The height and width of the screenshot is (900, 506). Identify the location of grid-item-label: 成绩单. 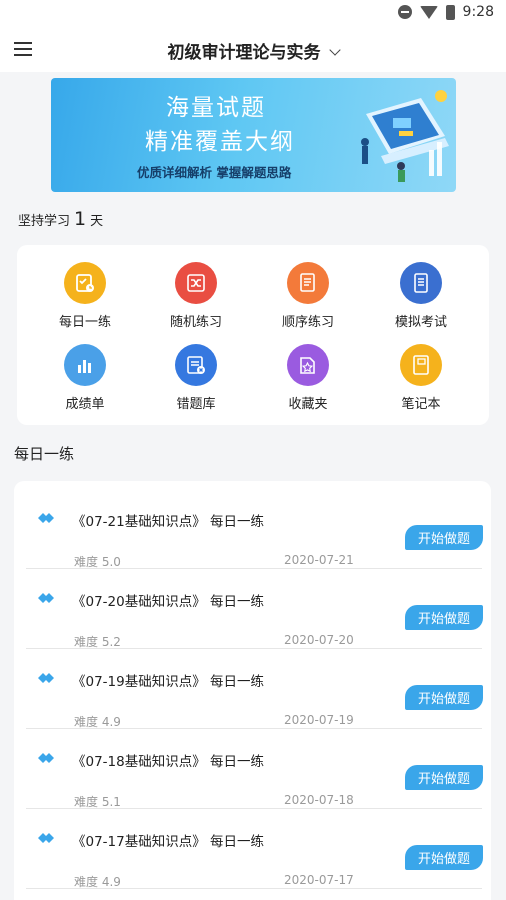
(85, 404).